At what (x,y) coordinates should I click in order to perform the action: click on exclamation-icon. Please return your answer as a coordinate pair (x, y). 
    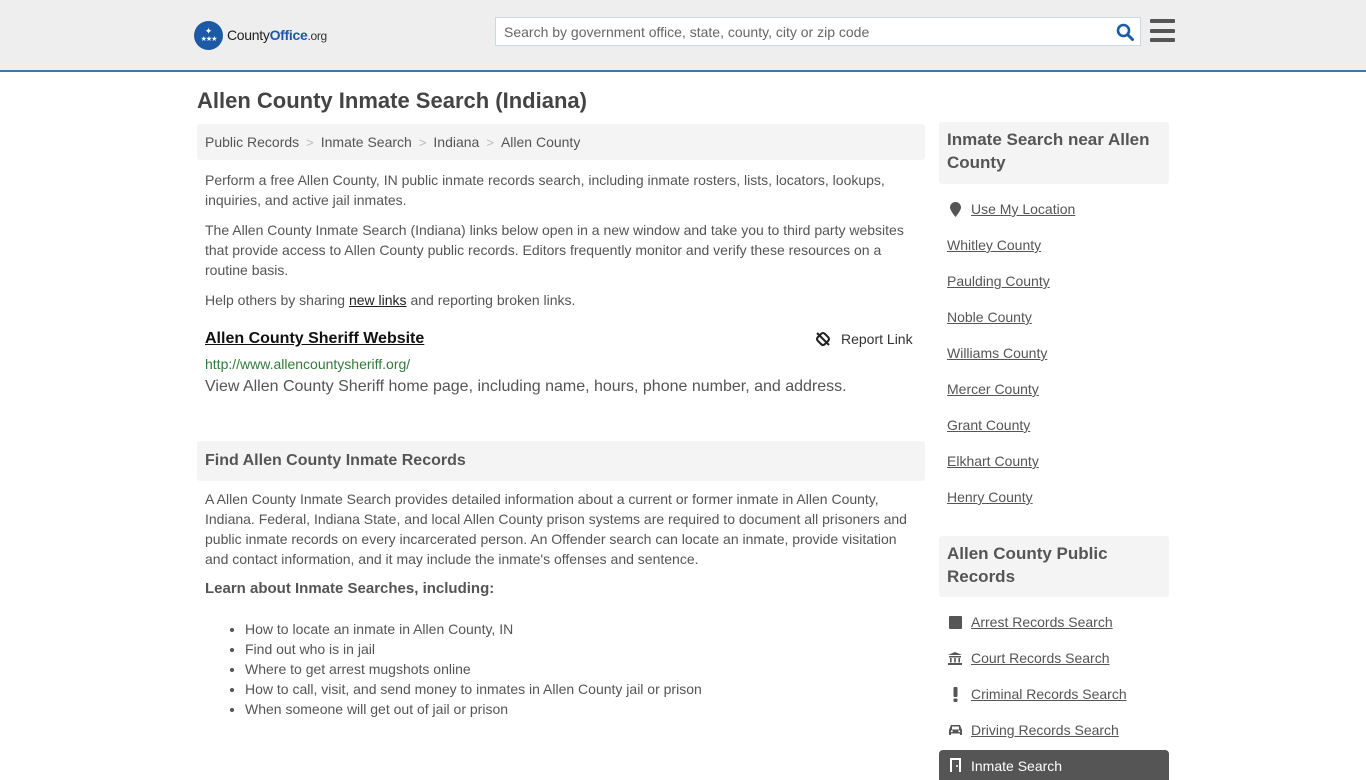
    Looking at the image, I should click on (955, 694).